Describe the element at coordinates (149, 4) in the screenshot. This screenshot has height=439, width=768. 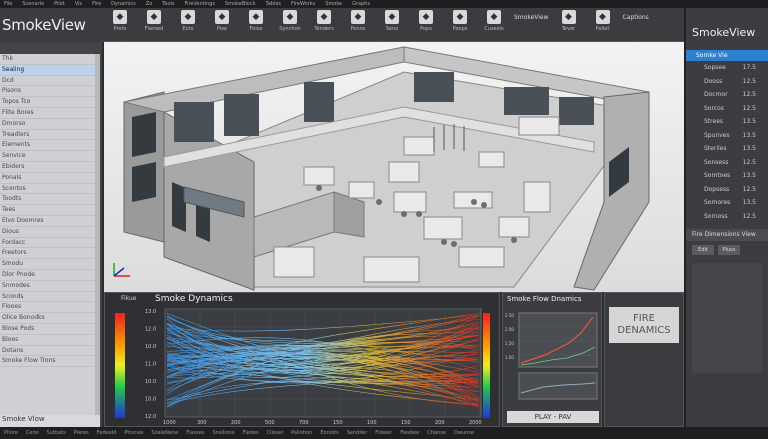
I see `menu-item: Zo` at that location.